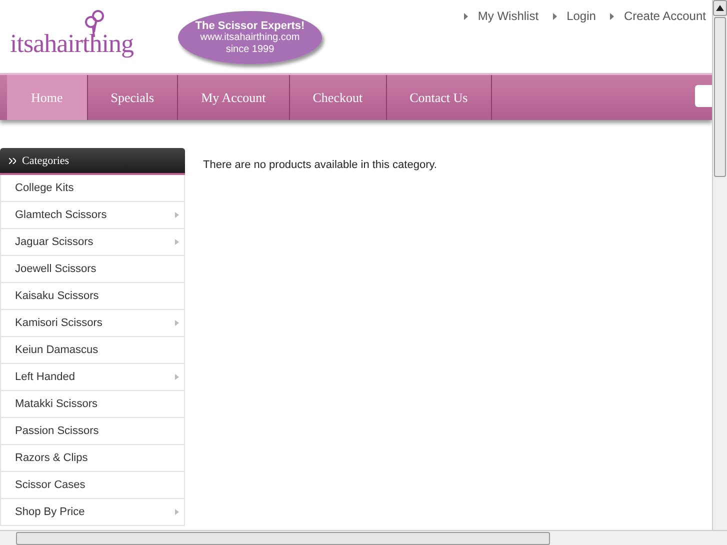  What do you see at coordinates (92, 269) in the screenshot?
I see `category-item: Joewell Scissors` at bounding box center [92, 269].